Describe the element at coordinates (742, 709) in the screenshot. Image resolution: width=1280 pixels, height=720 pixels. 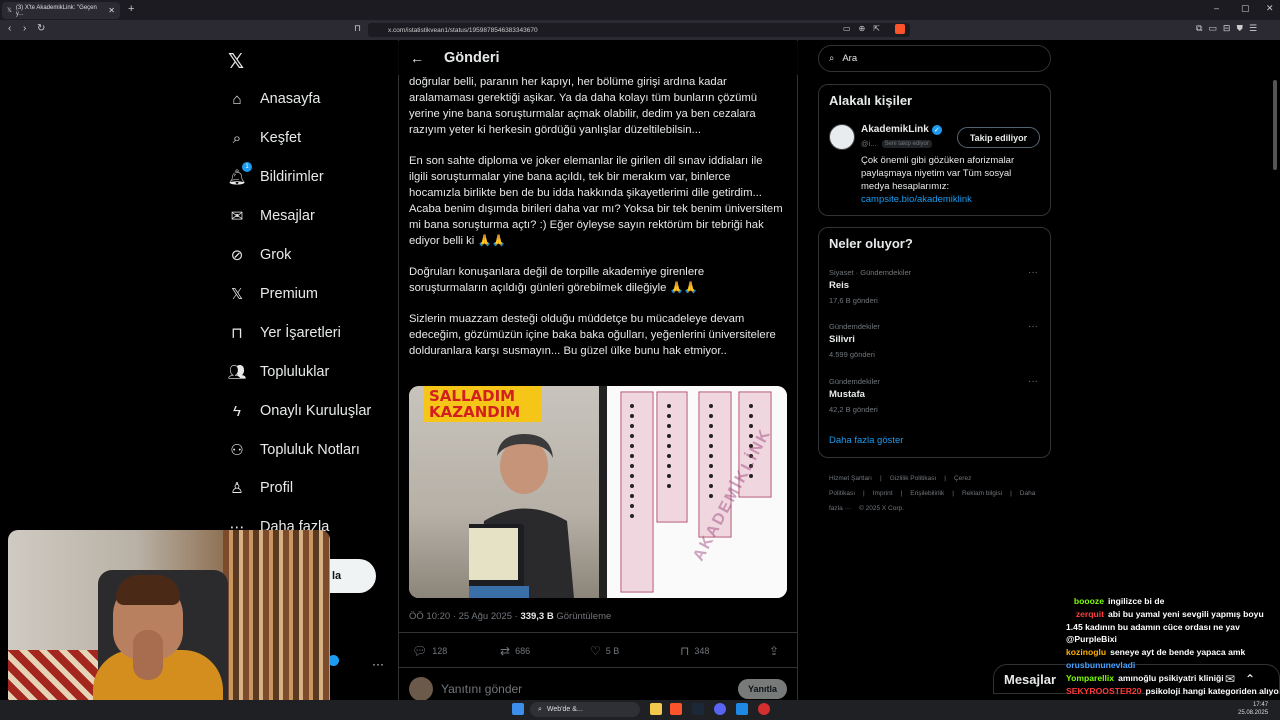
I see `app-icon` at that location.